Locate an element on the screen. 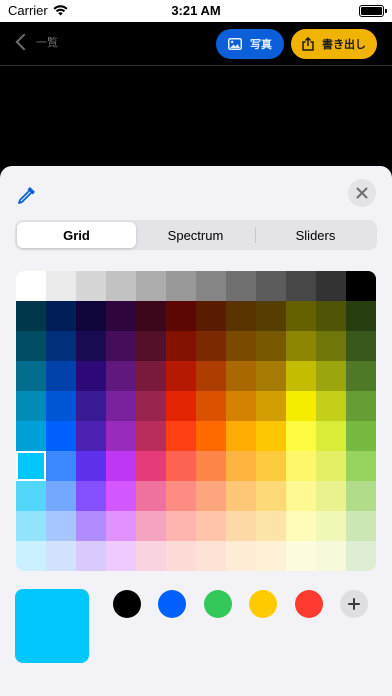 Image resolution: width=392 pixels, height=696 pixels. add-color-button is located at coordinates (354, 604).